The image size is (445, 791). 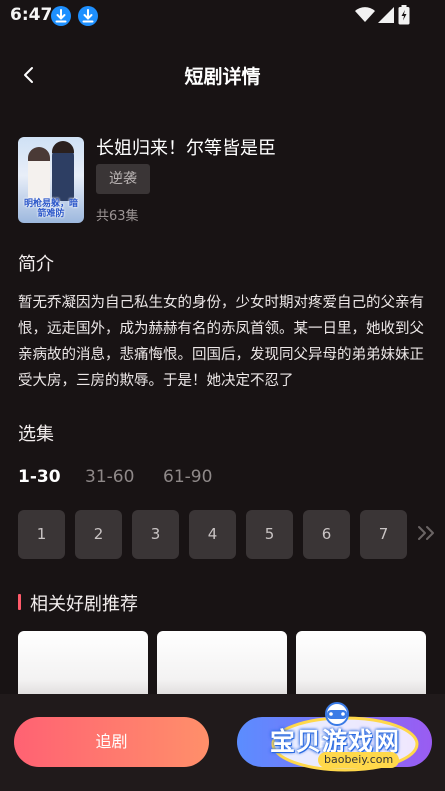 What do you see at coordinates (326, 534) in the screenshot?
I see `episode-button: 6` at bounding box center [326, 534].